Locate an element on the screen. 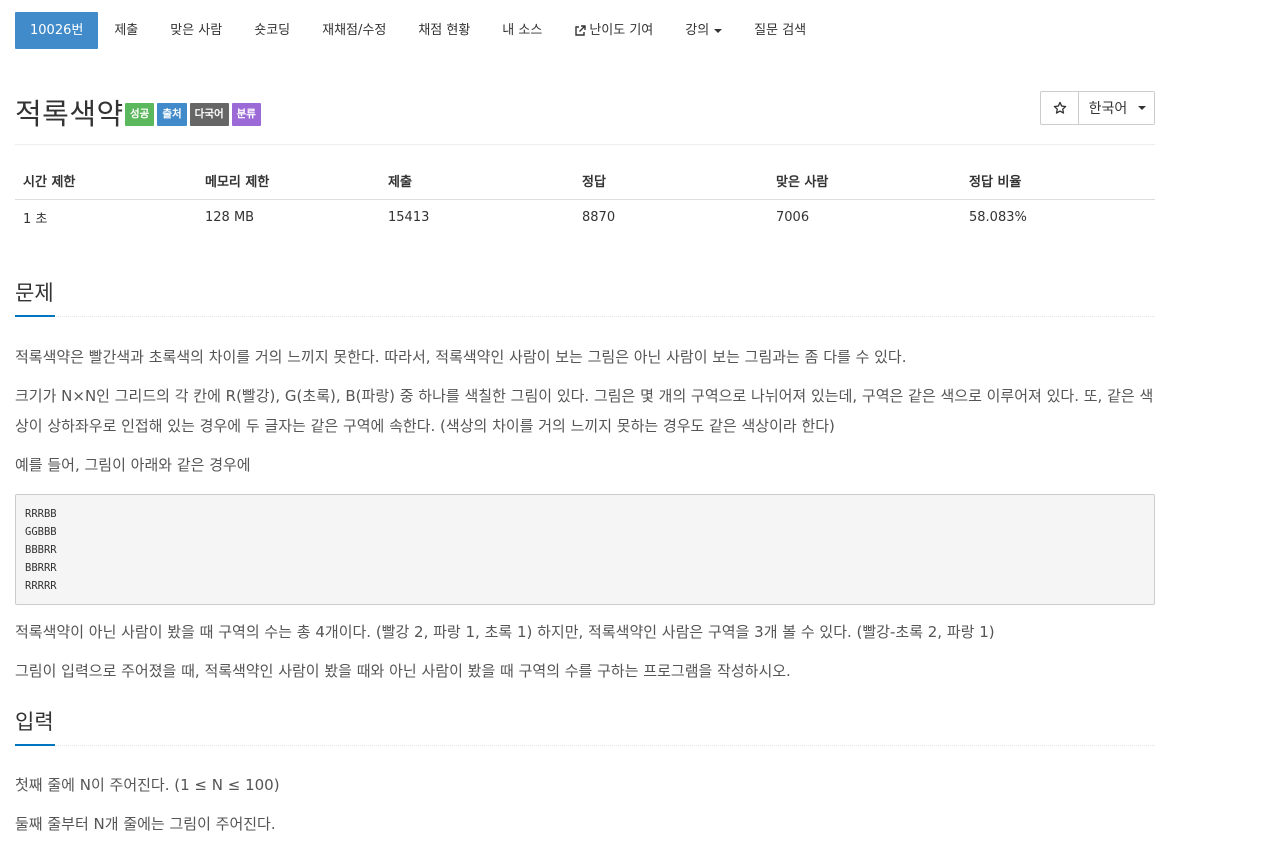 Image resolution: width=1273 pixels, height=843 pixels. nav-difficulty-contribution: 난이도 기여 is located at coordinates (613, 30).